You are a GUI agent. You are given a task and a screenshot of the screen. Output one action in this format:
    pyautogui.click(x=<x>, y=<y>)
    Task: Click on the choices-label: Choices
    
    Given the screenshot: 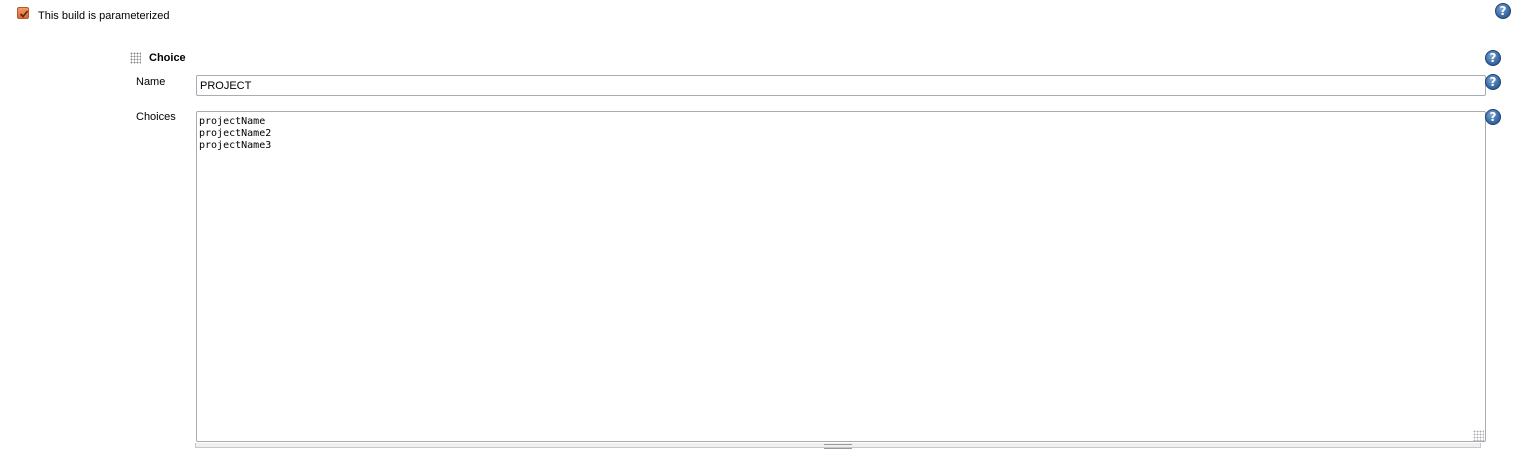 What is the action you would take?
    pyautogui.click(x=156, y=117)
    